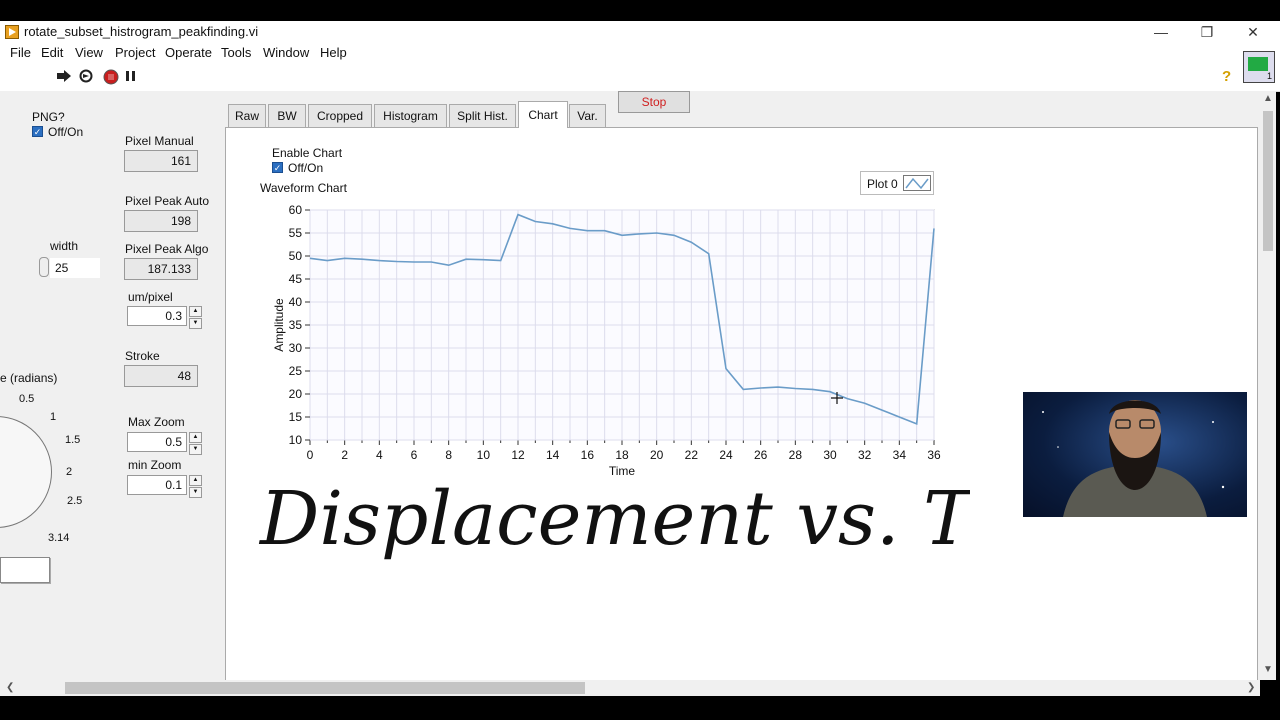 Image resolution: width=1280 pixels, height=720 pixels. I want to click on x-tick-label: 20, so click(657, 455).